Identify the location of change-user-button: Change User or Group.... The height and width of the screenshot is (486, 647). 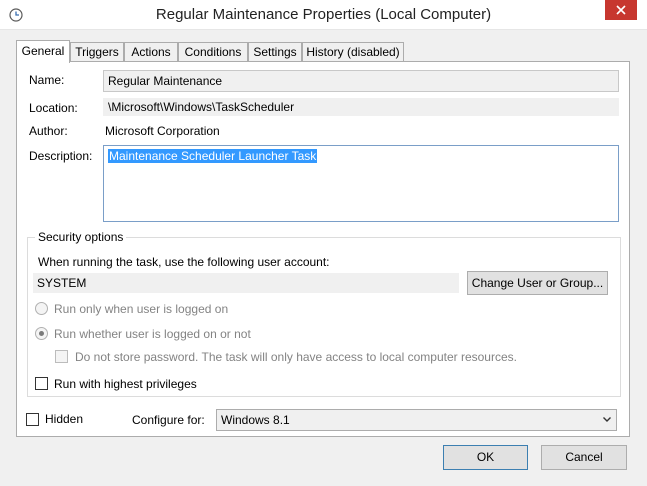
(537, 283).